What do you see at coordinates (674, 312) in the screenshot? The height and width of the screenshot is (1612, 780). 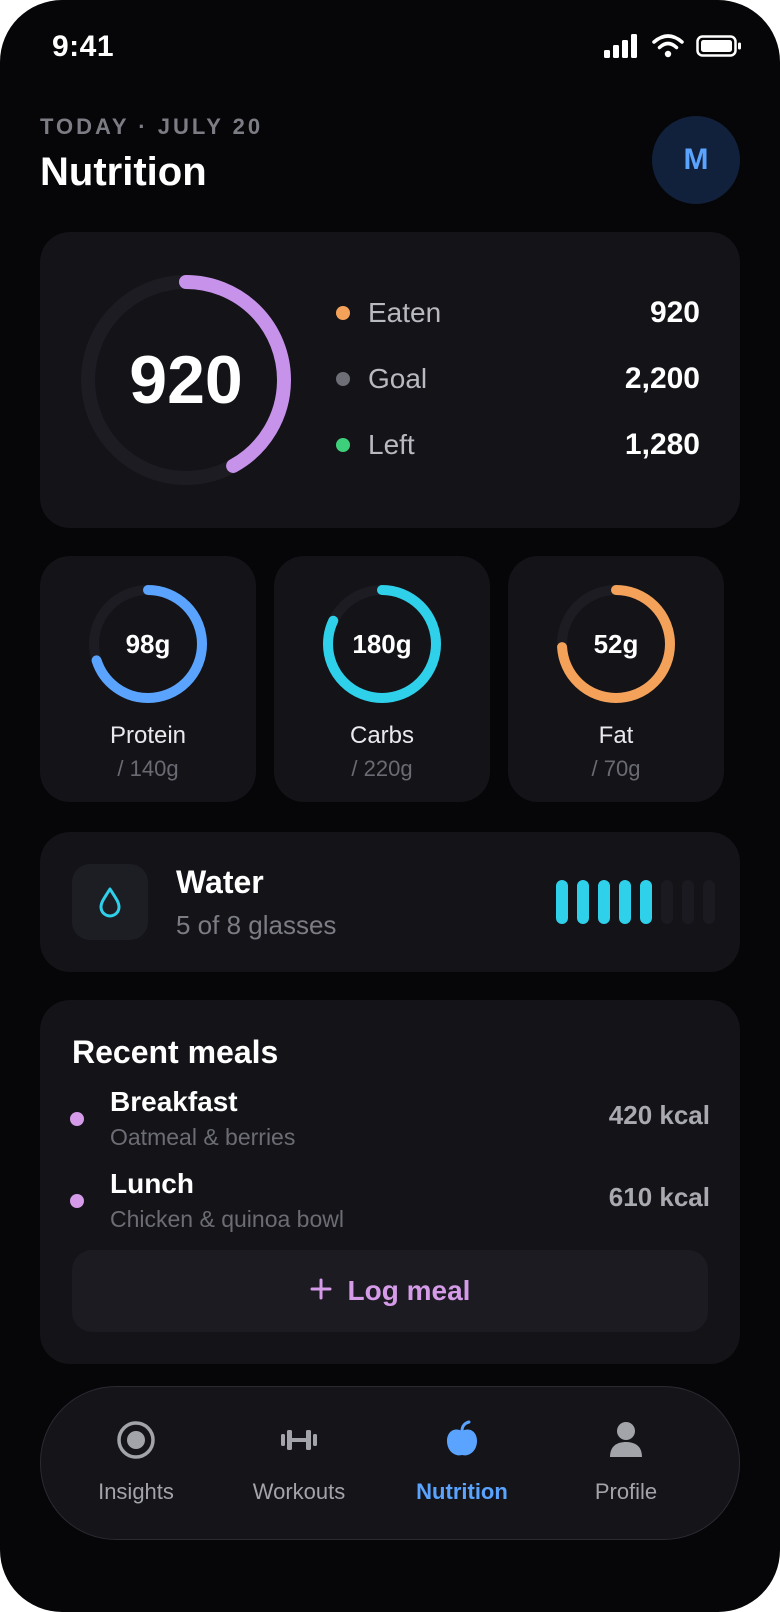 I see `stat-value-eaten: 920` at bounding box center [674, 312].